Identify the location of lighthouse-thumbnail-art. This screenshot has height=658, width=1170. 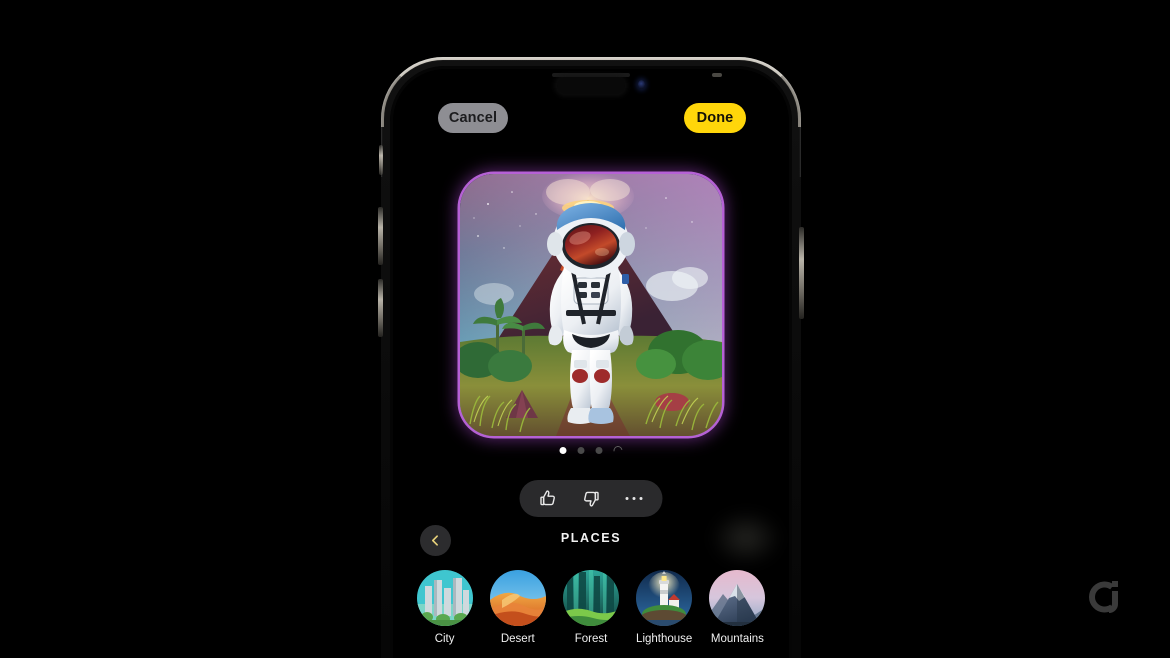
(664, 598).